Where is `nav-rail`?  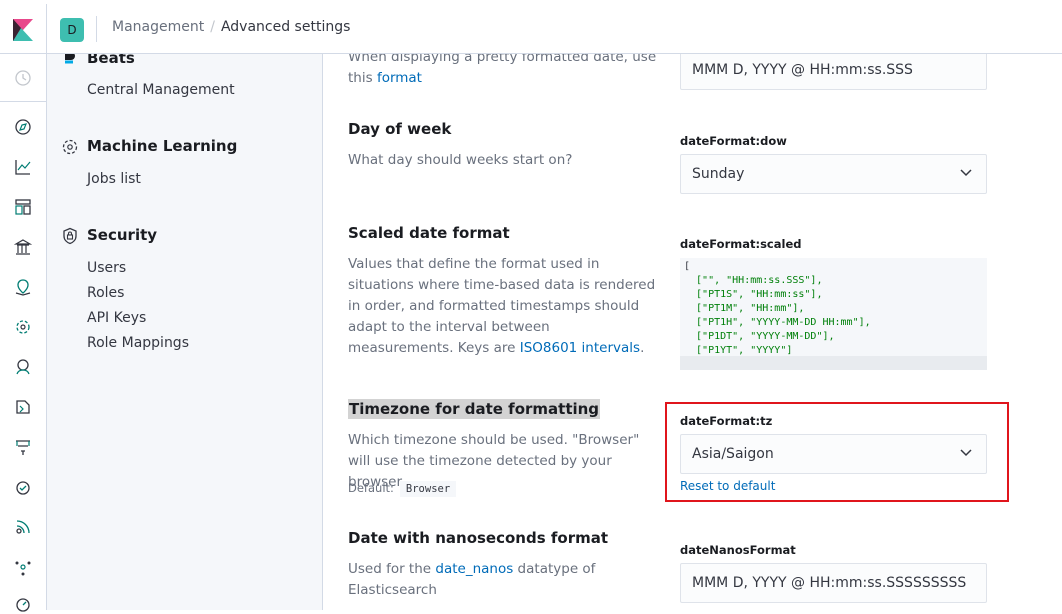 nav-rail is located at coordinates (23, 333).